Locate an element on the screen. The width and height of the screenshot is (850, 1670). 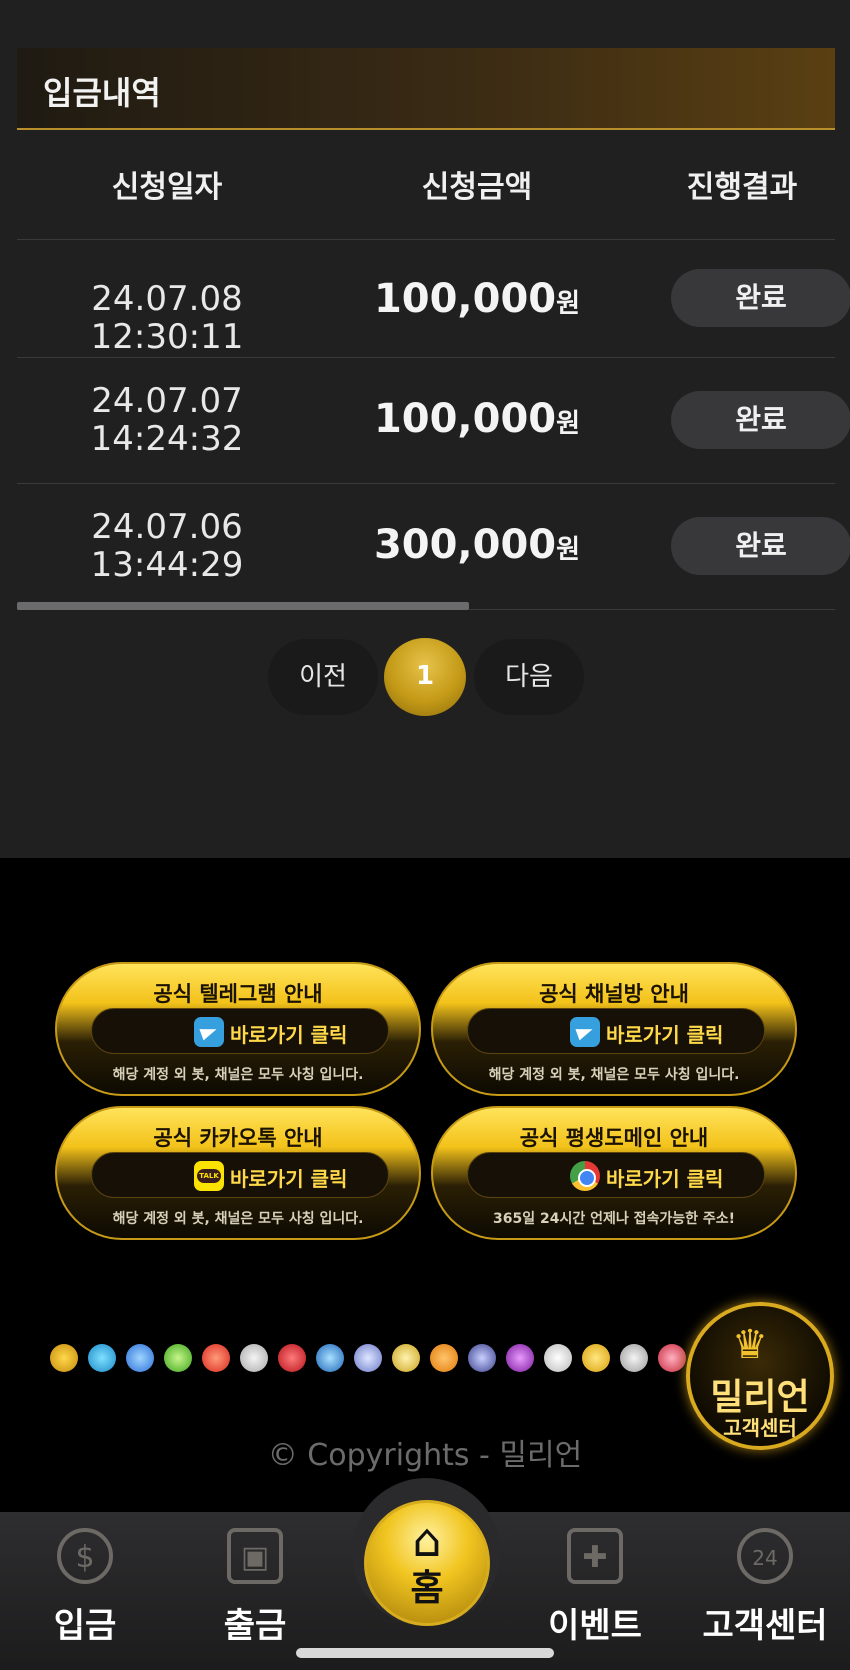
copyright-text: © Copyrights - 밀리언 is located at coordinates (425, 1455).